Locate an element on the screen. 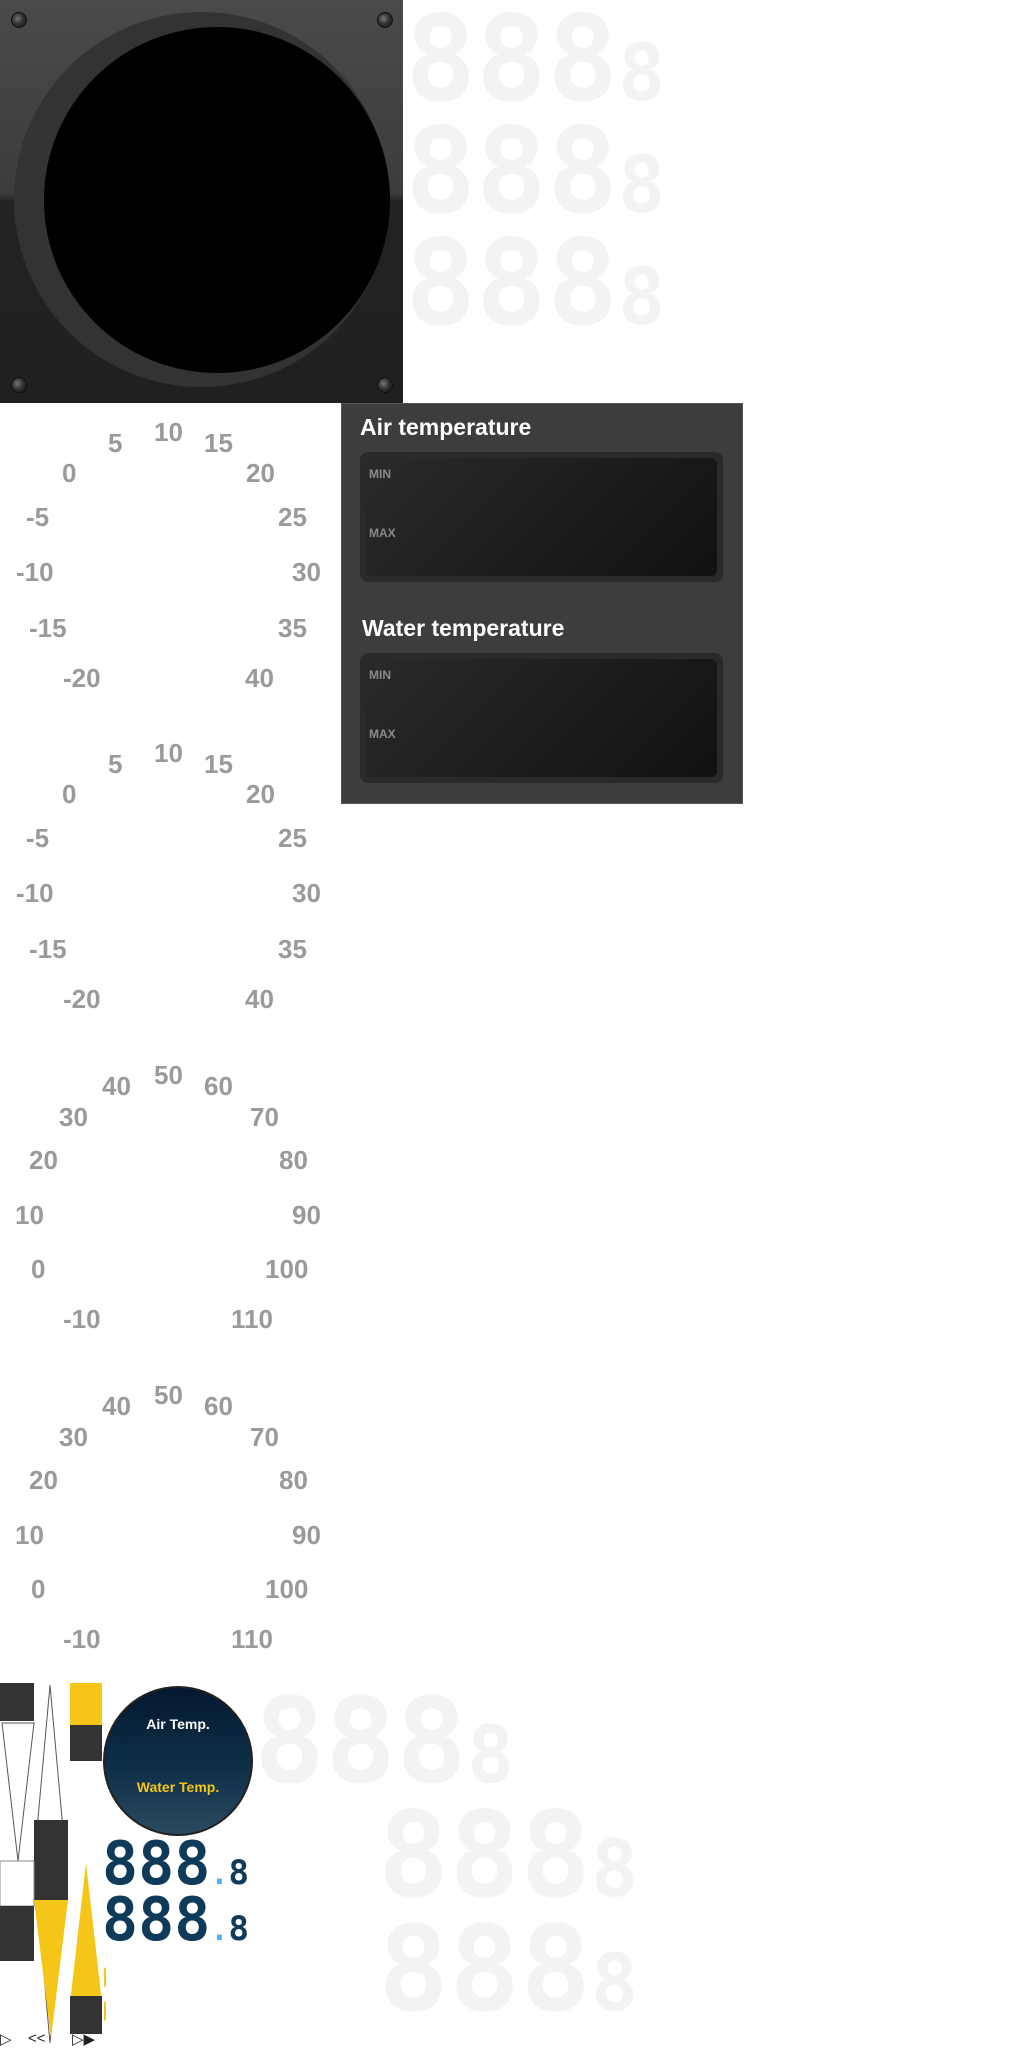  needle-yellow is located at coordinates (51, 1969).